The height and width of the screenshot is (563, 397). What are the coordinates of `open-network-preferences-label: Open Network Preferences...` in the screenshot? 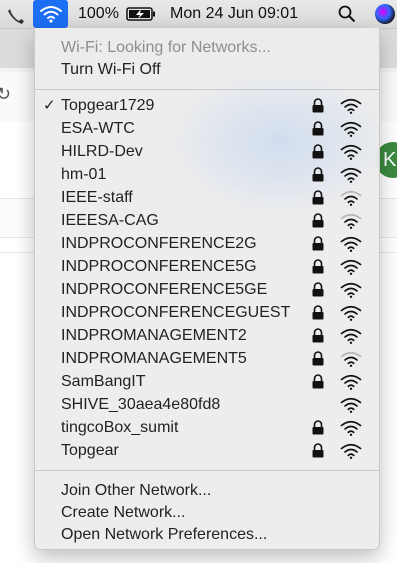 It's located at (164, 534).